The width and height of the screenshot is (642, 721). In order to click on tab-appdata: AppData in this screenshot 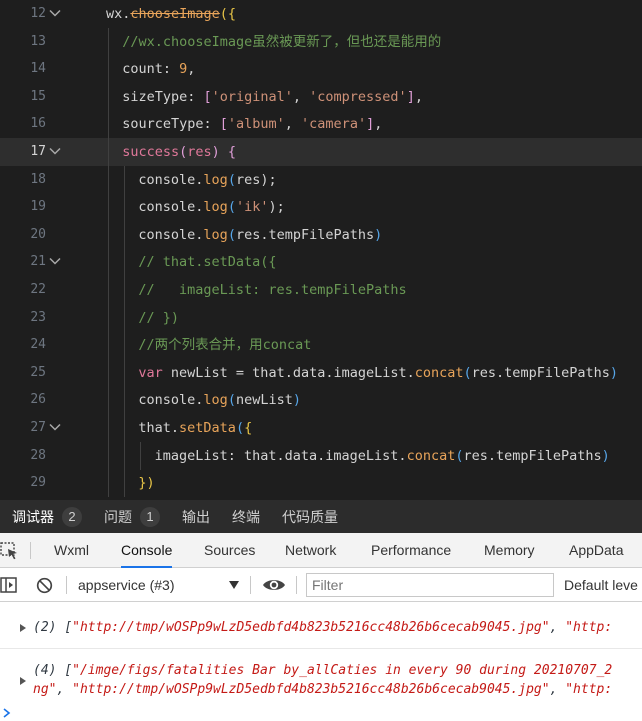, I will do `click(596, 550)`.